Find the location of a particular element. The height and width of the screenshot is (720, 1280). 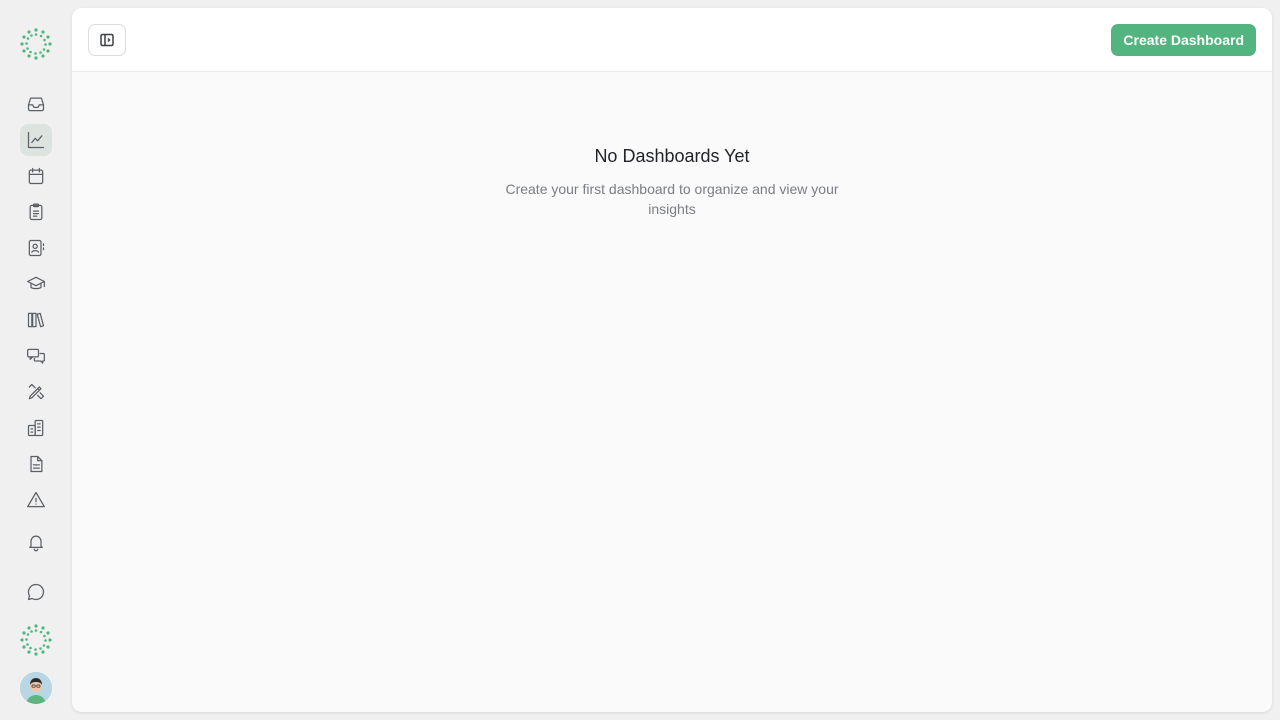

messages-icon is located at coordinates (36, 356).